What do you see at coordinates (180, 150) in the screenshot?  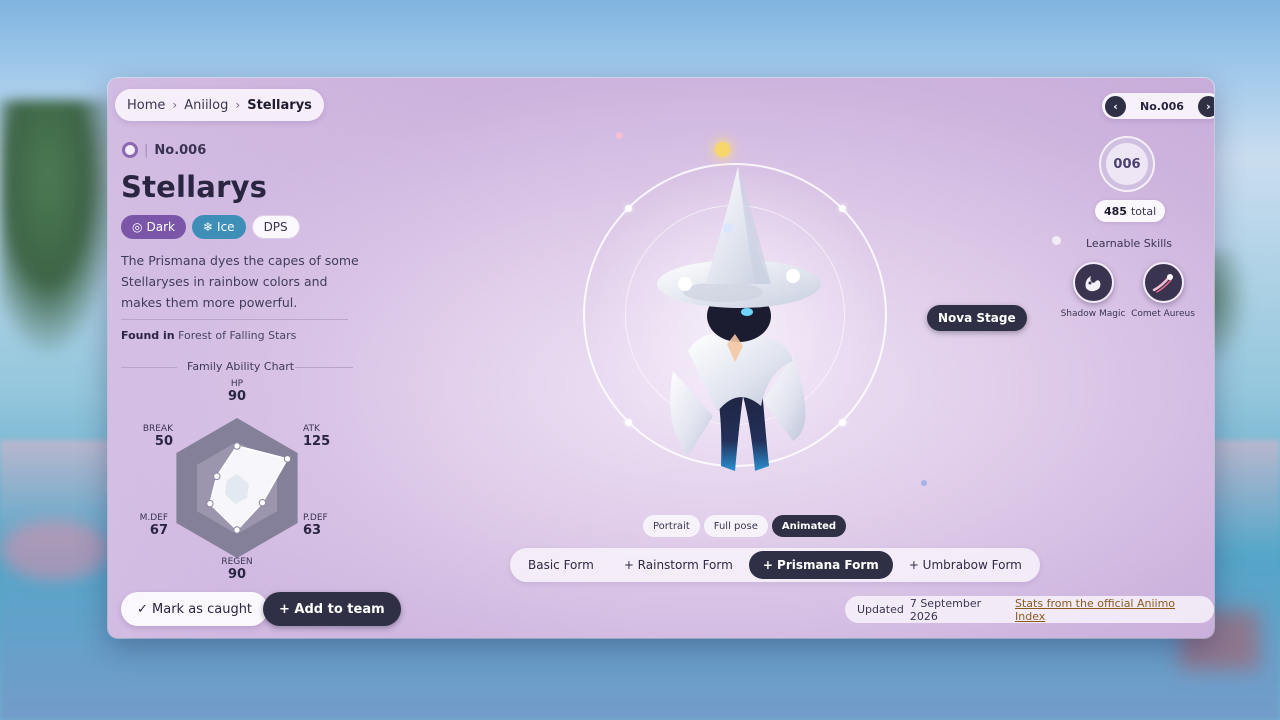 I see `entry-number: No.006` at bounding box center [180, 150].